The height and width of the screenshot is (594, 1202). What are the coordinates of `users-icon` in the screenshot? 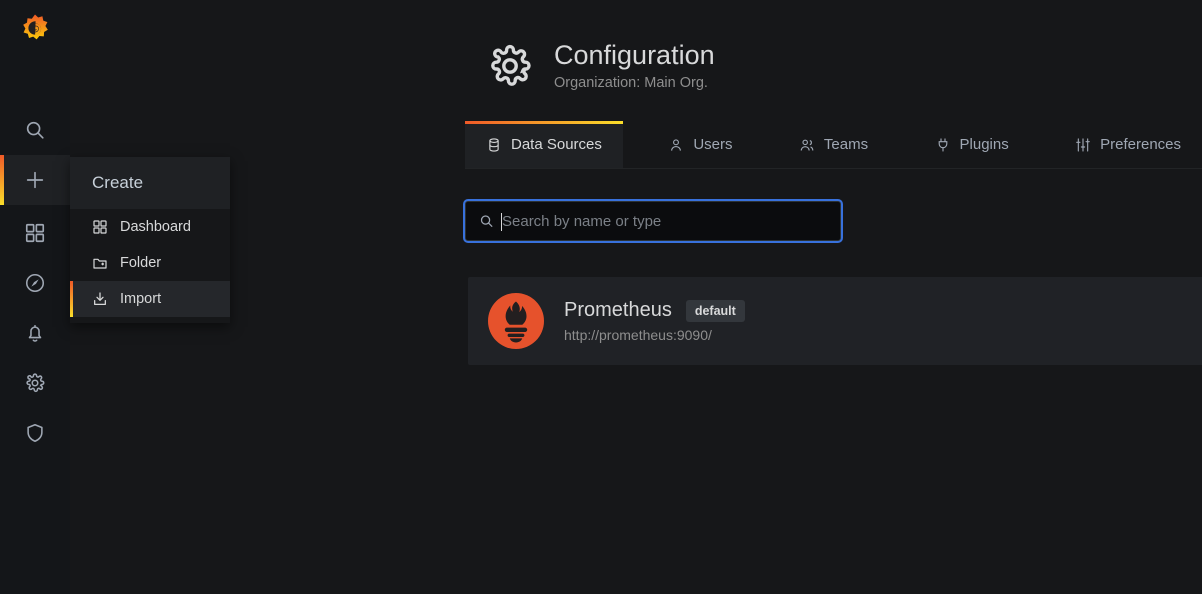 It's located at (807, 145).